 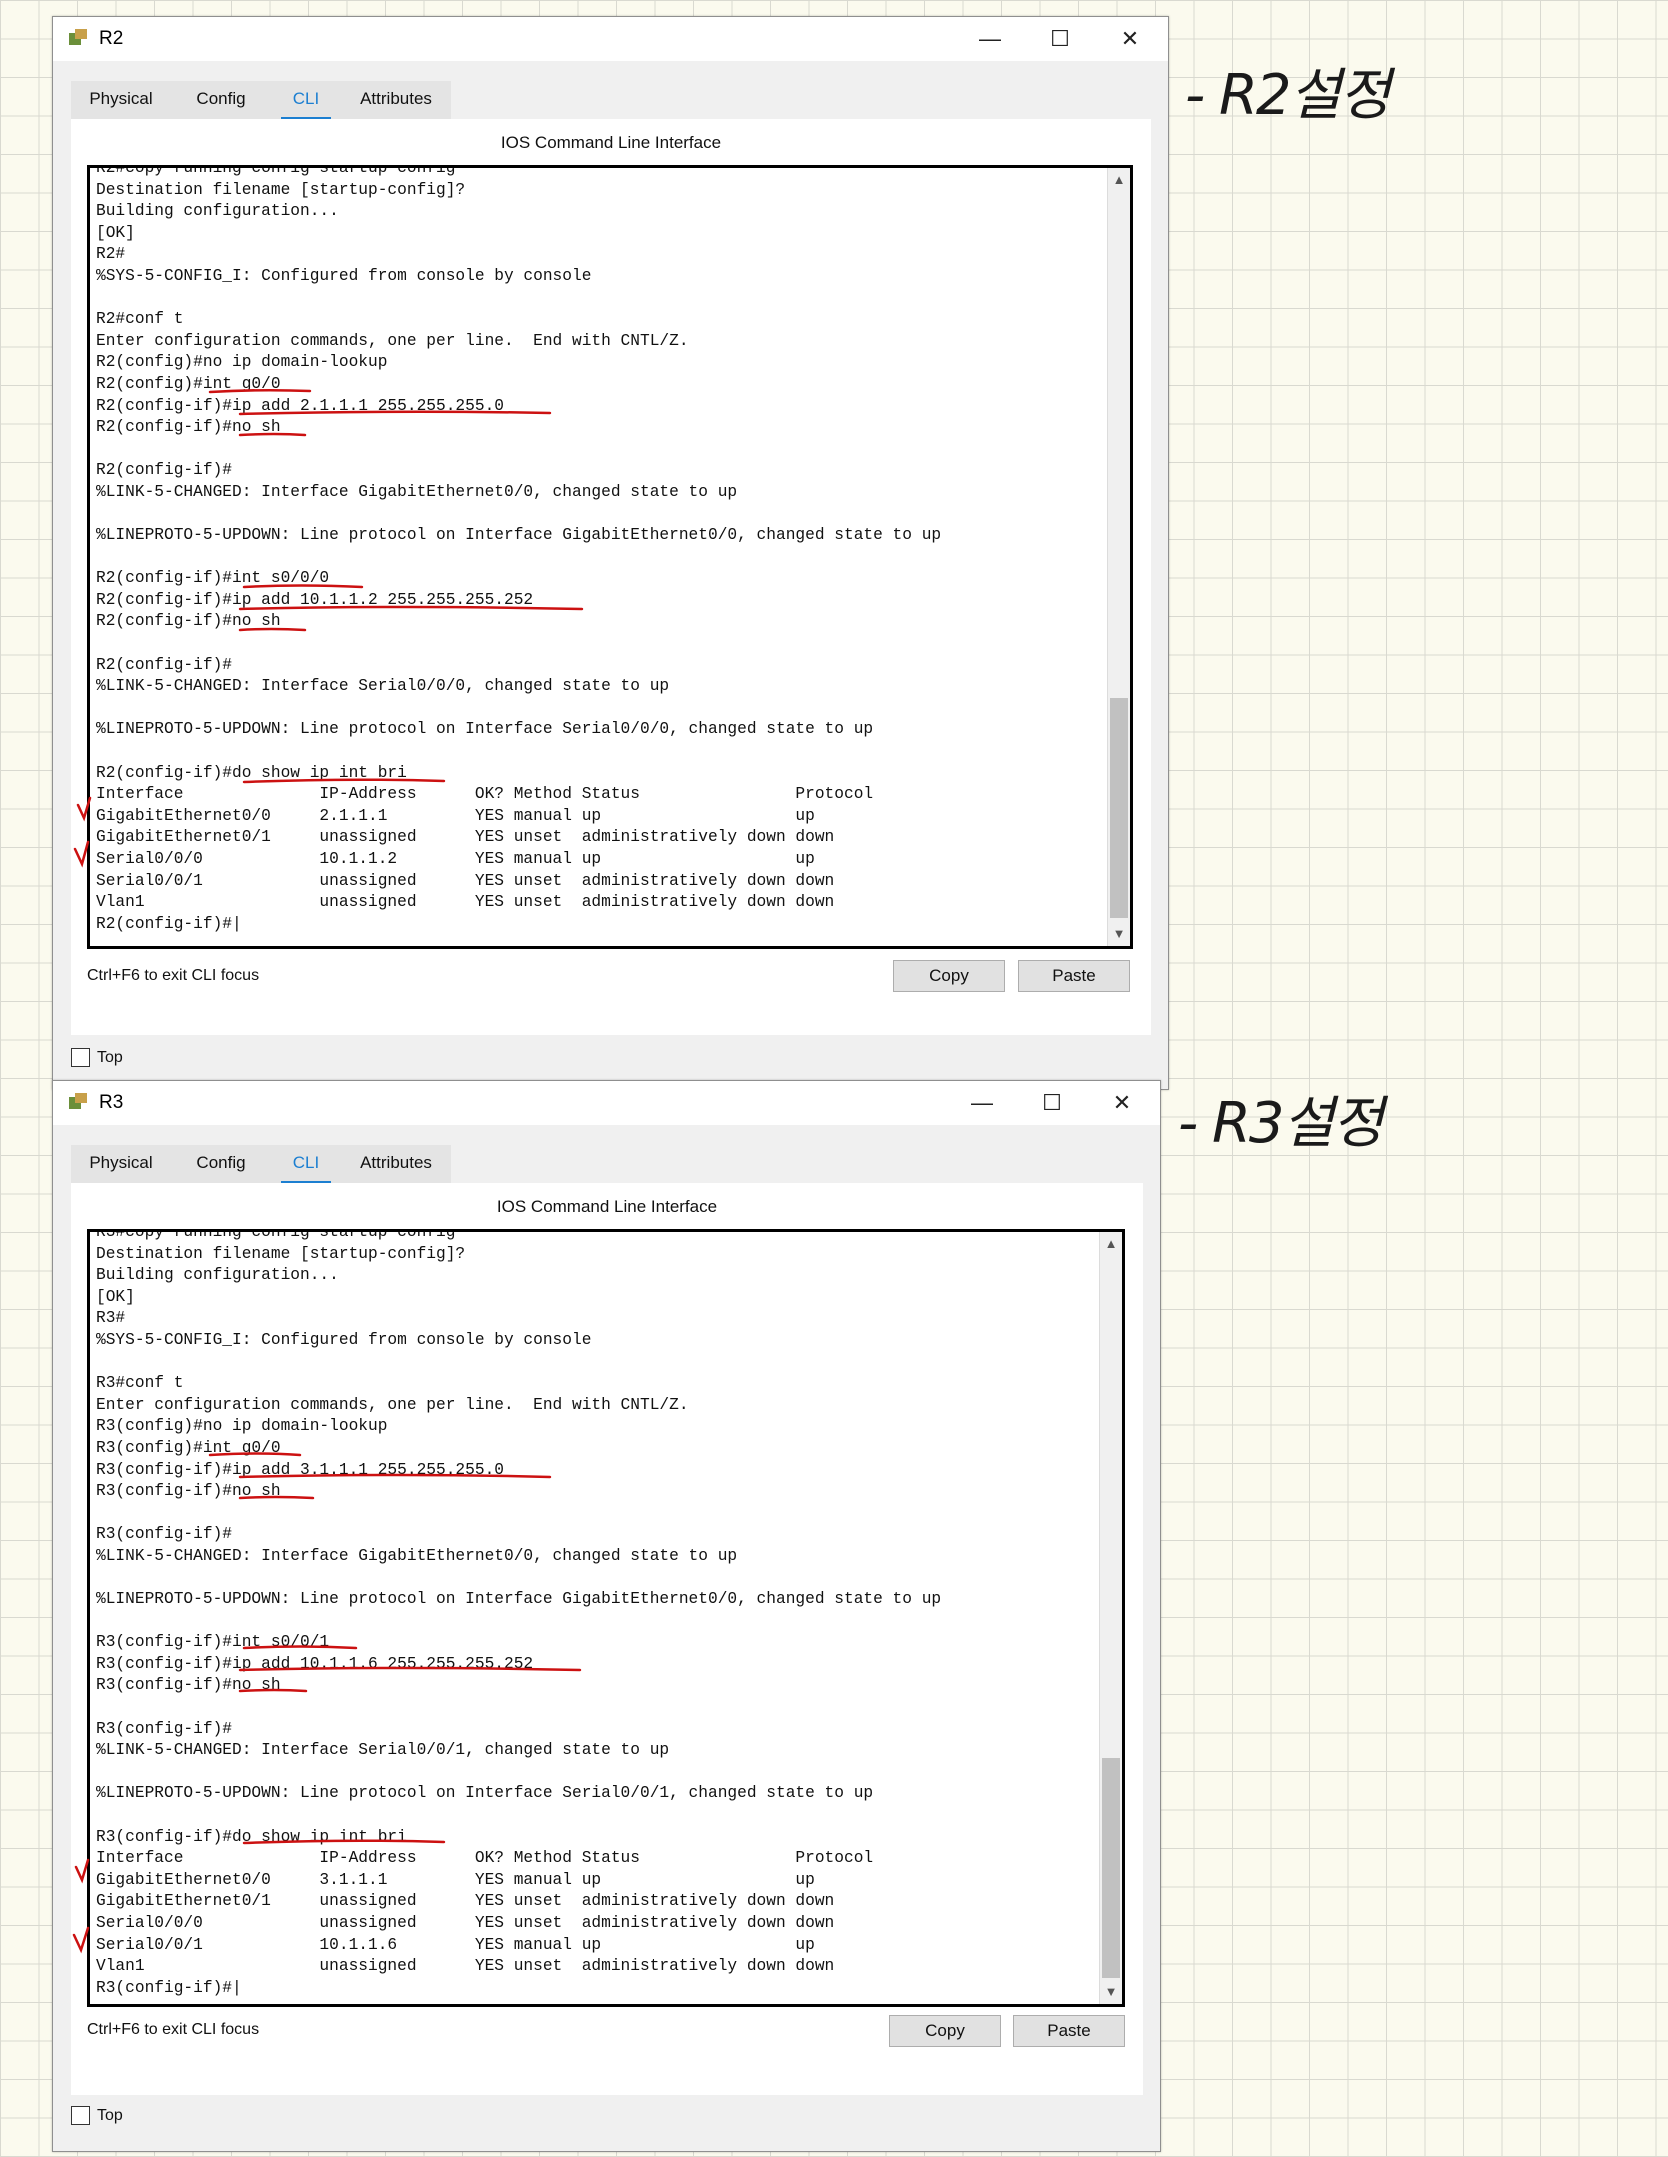 What do you see at coordinates (606, 1103) in the screenshot?
I see `title-bar: R3 — ☐ ✕` at bounding box center [606, 1103].